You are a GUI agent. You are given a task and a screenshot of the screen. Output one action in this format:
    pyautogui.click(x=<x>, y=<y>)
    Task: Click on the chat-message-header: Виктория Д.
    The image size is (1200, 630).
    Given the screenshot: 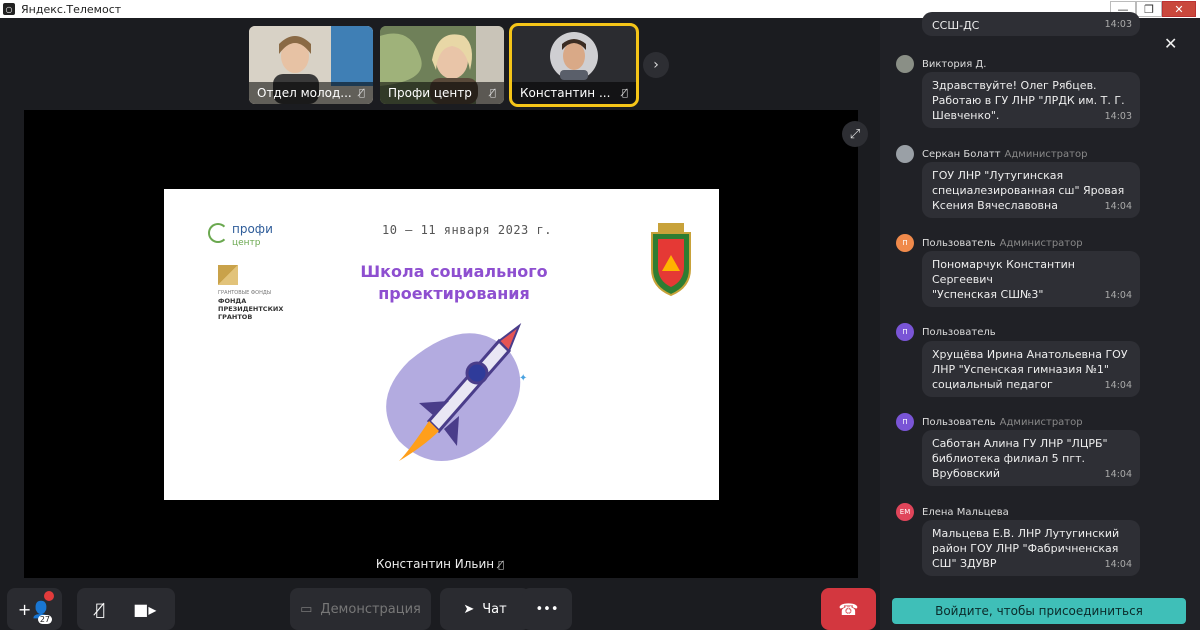 What is the action you would take?
    pyautogui.click(x=941, y=64)
    